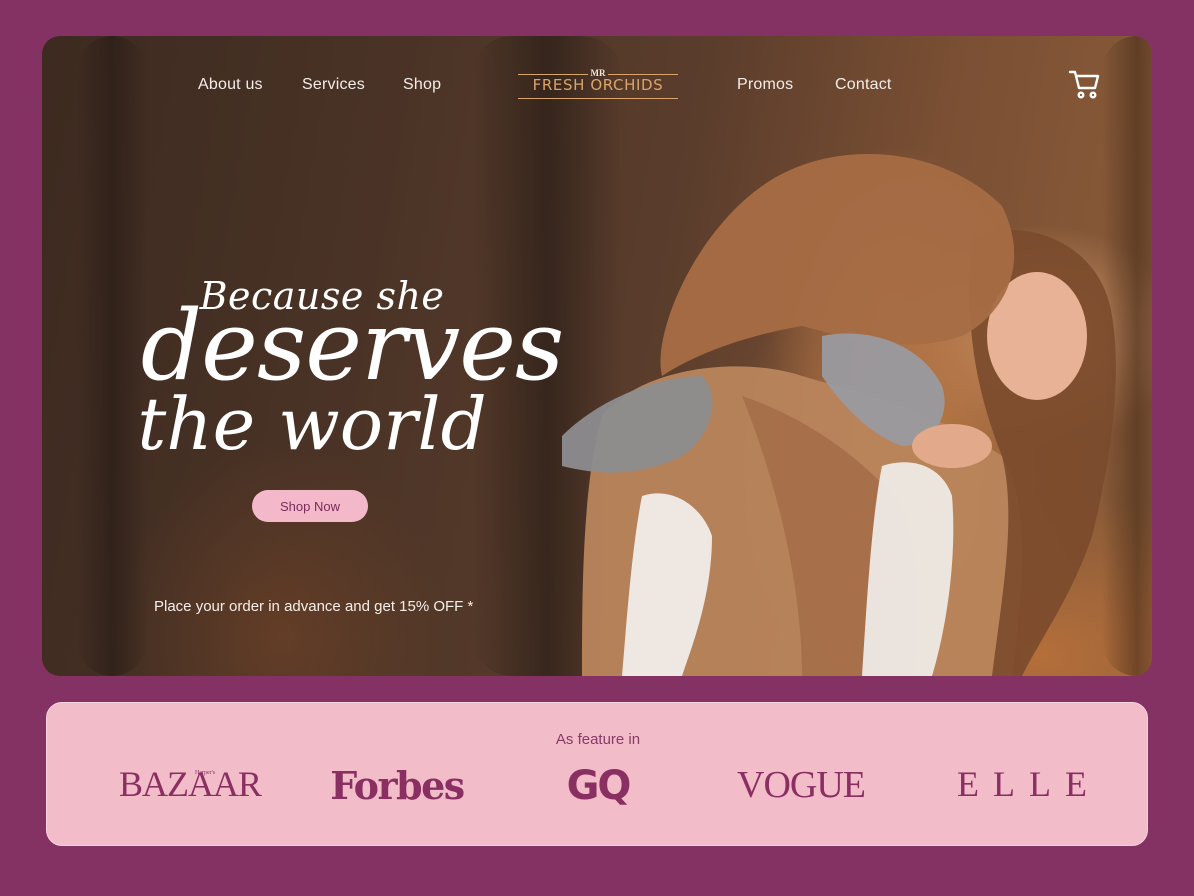 This screenshot has width=1194, height=896. Describe the element at coordinates (190, 784) in the screenshot. I see `brand-logo-bazaar: BAZAAR` at that location.